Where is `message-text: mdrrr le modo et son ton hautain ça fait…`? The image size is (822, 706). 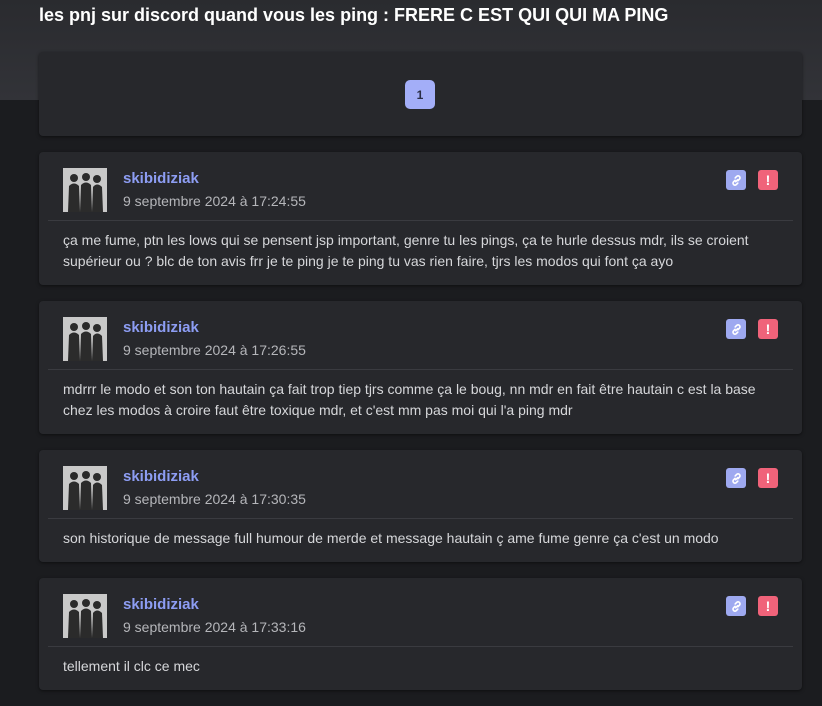 message-text: mdrrr le modo et son ton hautain ça fait… is located at coordinates (409, 399).